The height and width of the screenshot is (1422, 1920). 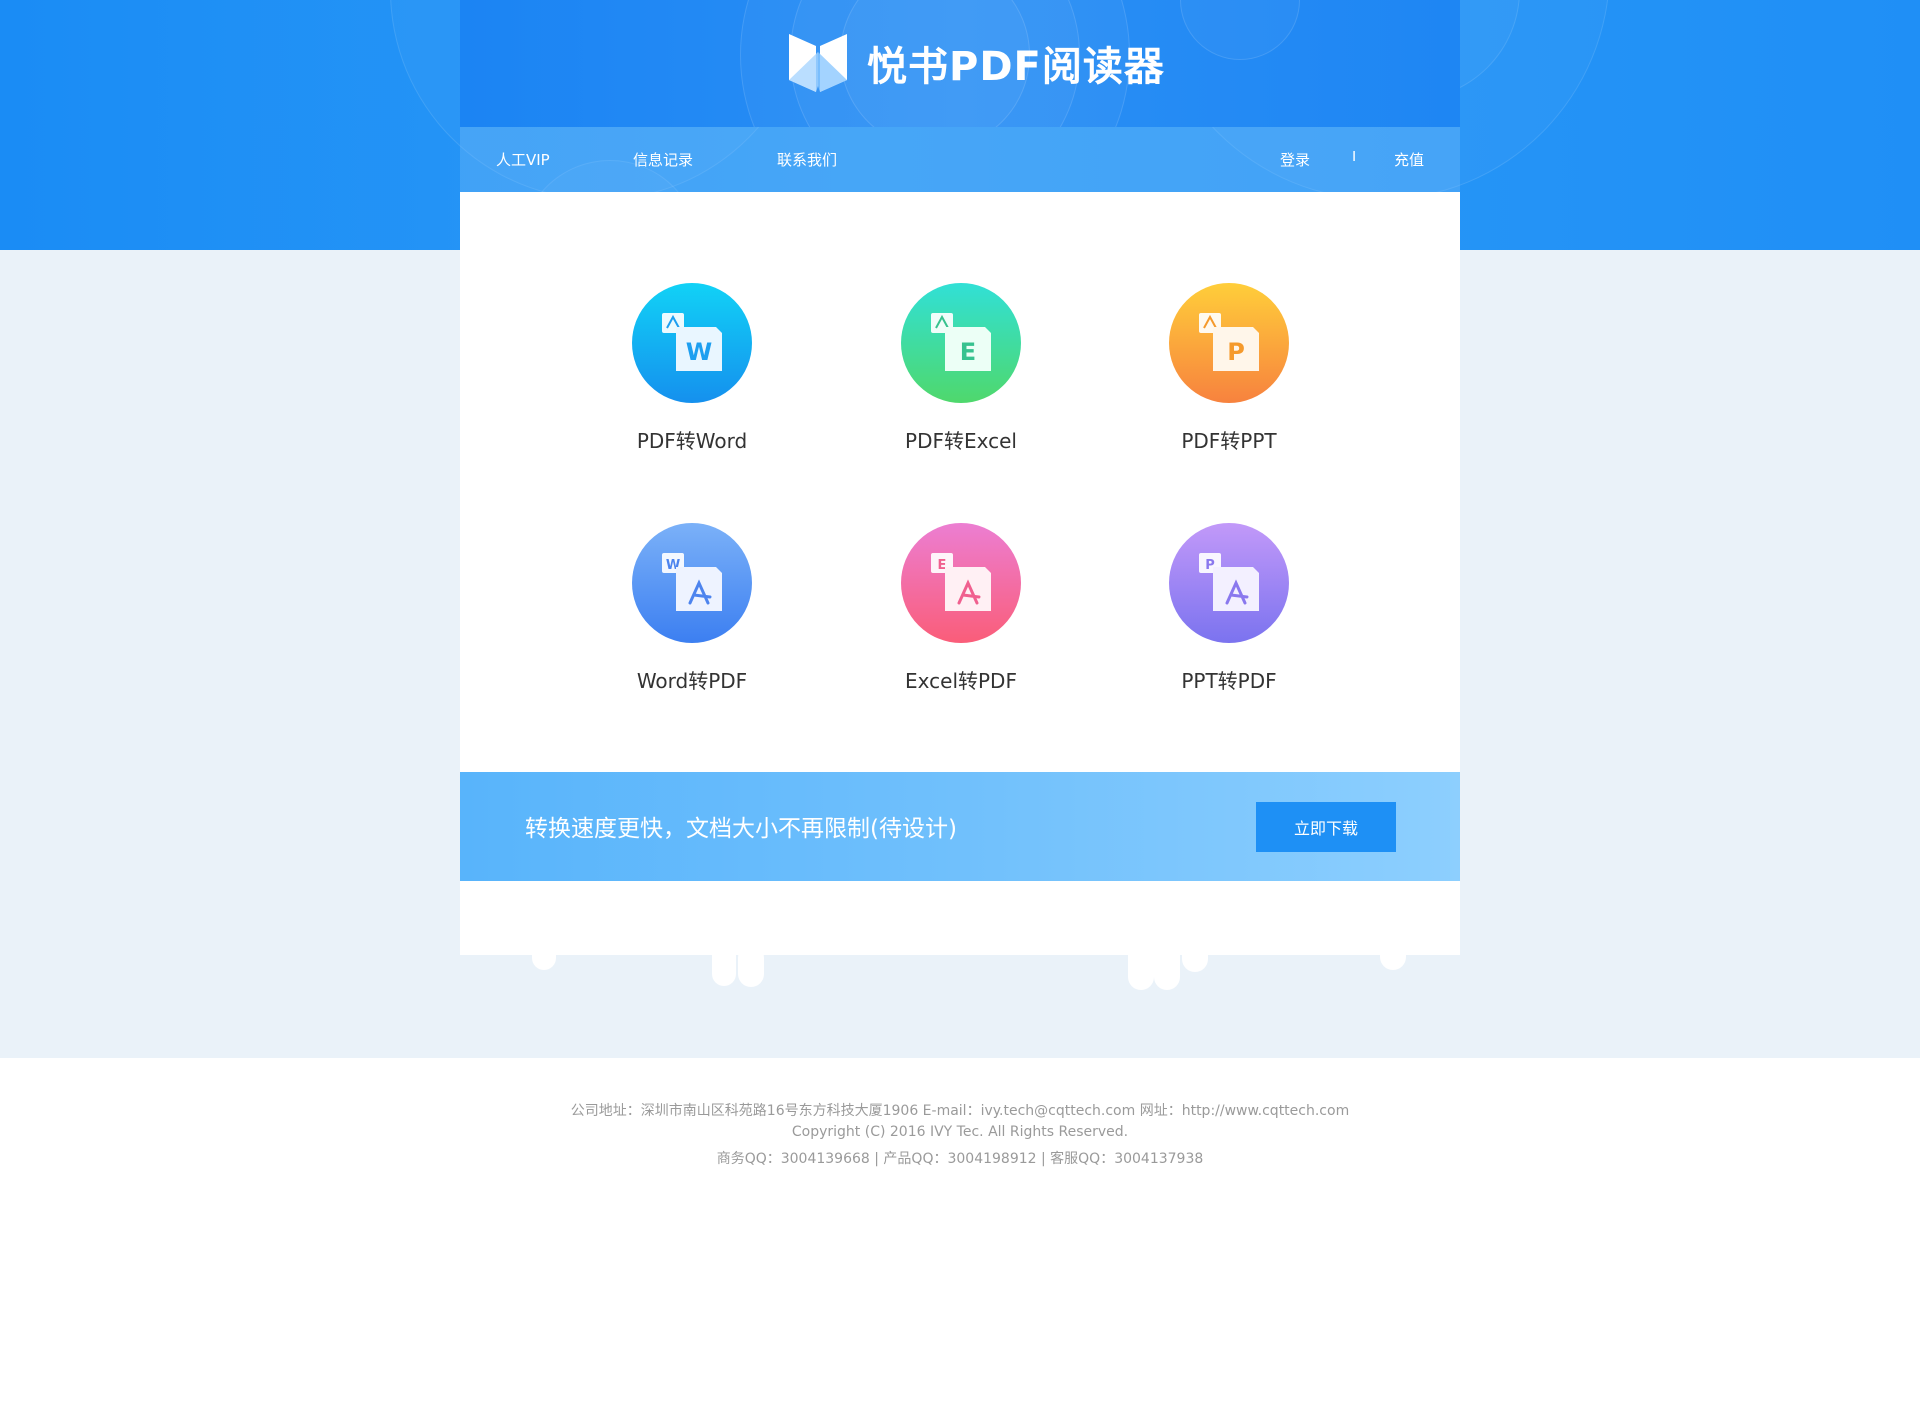 What do you see at coordinates (960, 159) in the screenshot?
I see `top-nav: 人工VIP 信息记录 联系我们 登录 I 充值` at bounding box center [960, 159].